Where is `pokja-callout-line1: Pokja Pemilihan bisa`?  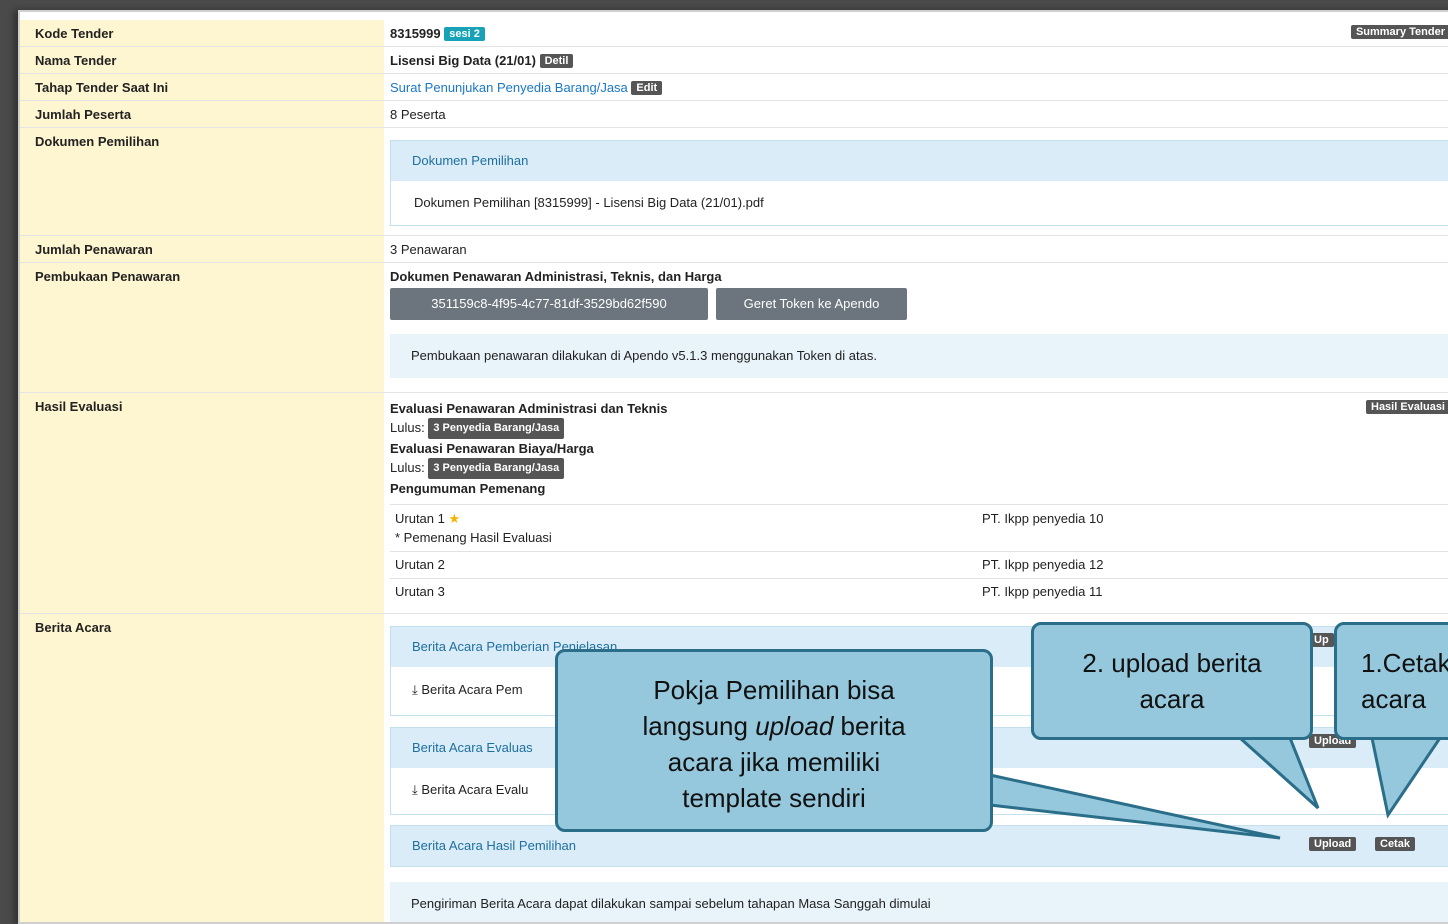 pokja-callout-line1: Pokja Pemilihan bisa is located at coordinates (774, 690).